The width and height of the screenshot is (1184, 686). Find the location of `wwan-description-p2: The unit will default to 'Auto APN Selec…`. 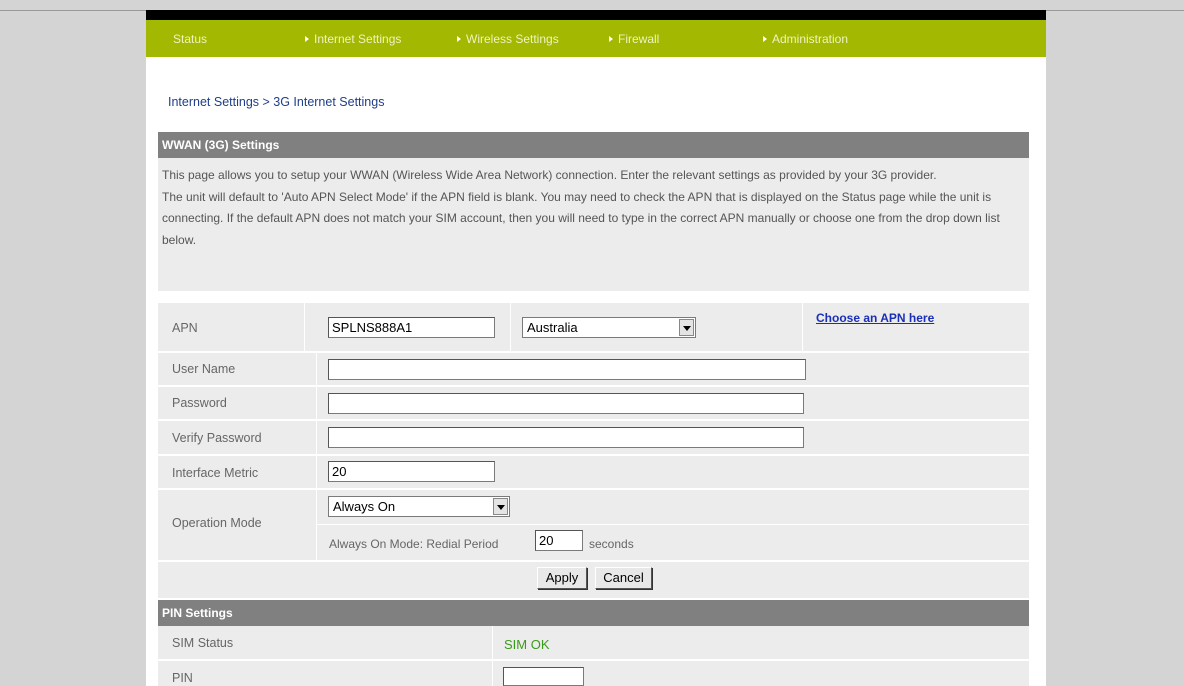

wwan-description-p2: The unit will default to 'Auto APN Selec… is located at coordinates (581, 218).